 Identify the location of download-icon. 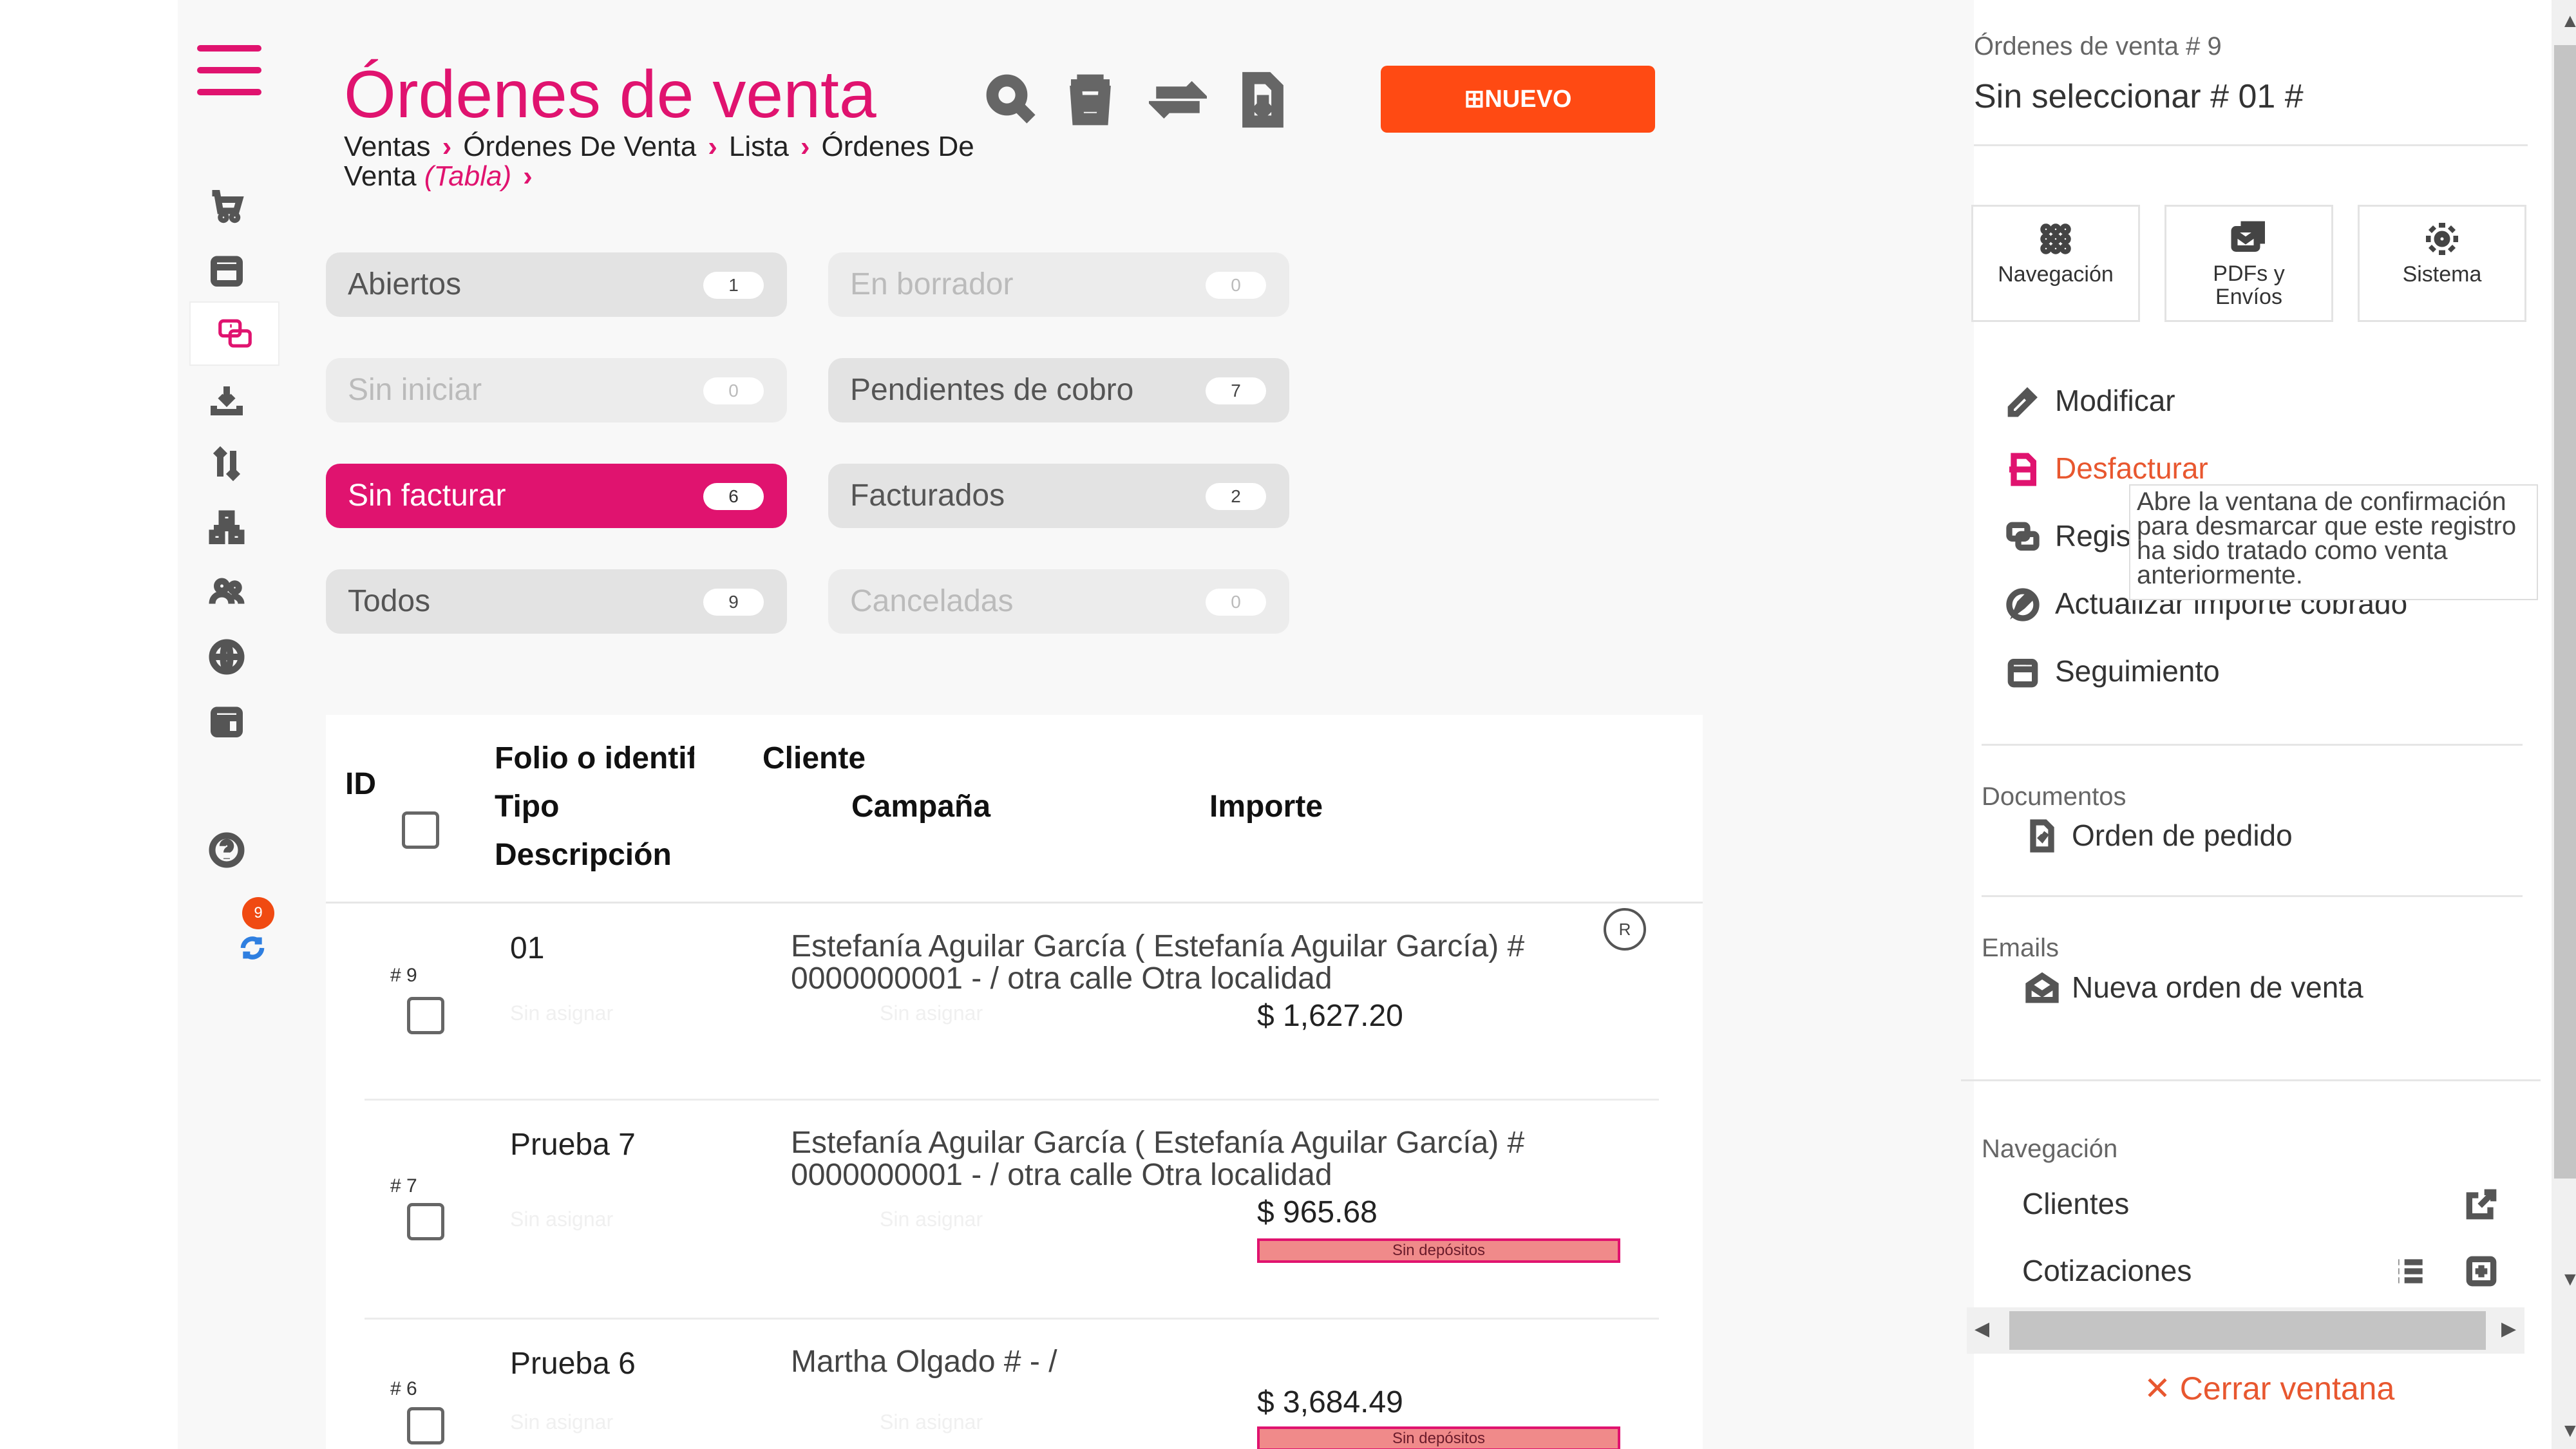
(226, 399).